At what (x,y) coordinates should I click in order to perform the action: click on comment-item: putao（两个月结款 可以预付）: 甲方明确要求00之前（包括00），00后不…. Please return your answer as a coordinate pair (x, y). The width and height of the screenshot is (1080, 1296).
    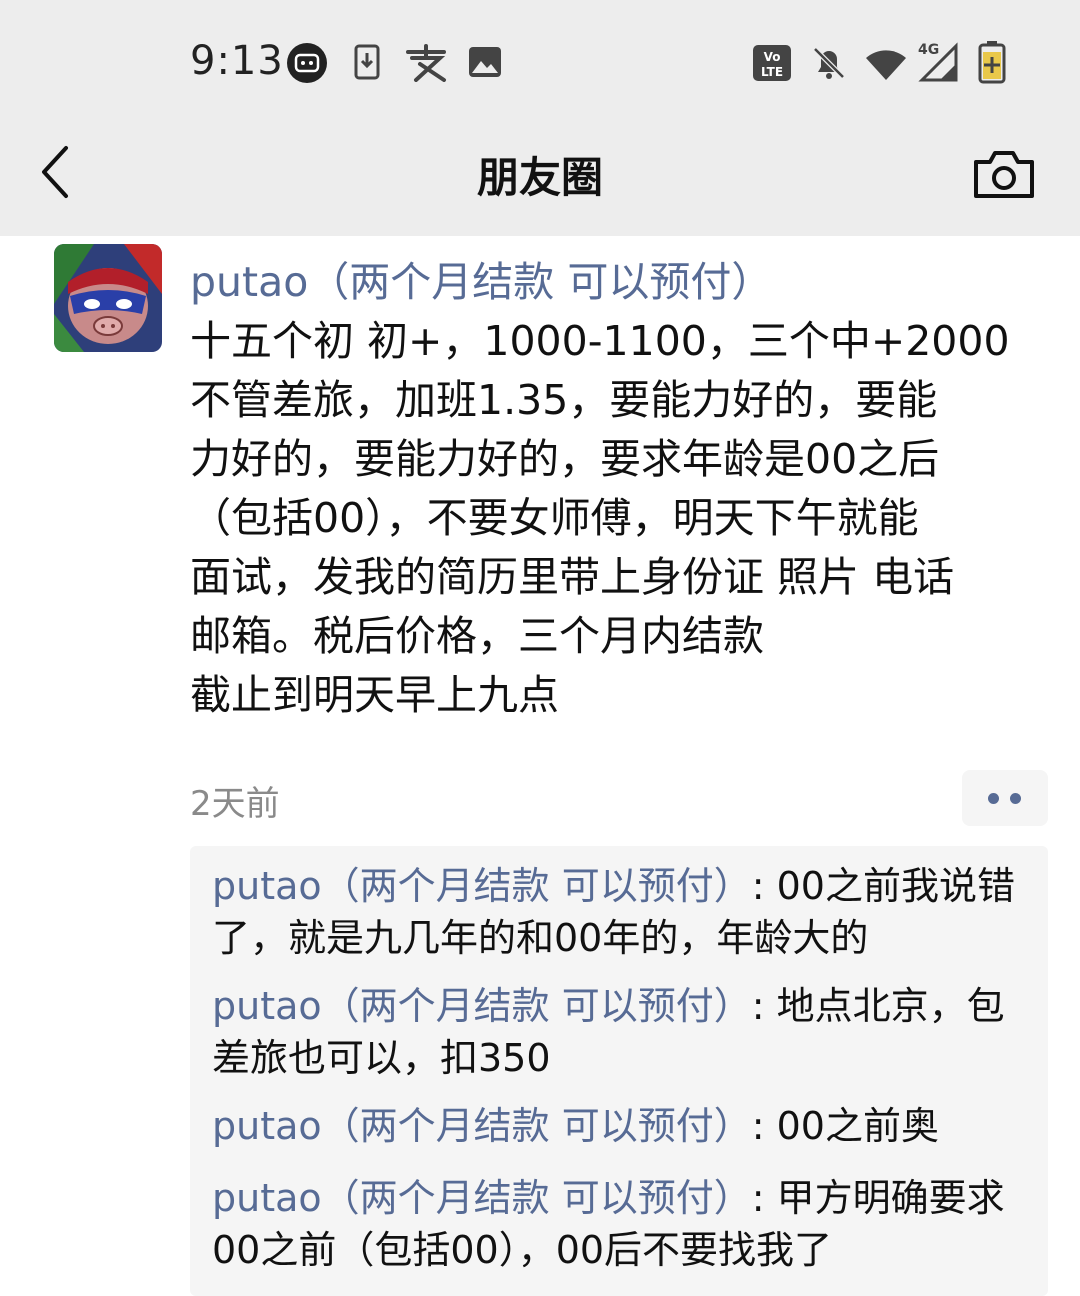
    Looking at the image, I should click on (621, 1224).